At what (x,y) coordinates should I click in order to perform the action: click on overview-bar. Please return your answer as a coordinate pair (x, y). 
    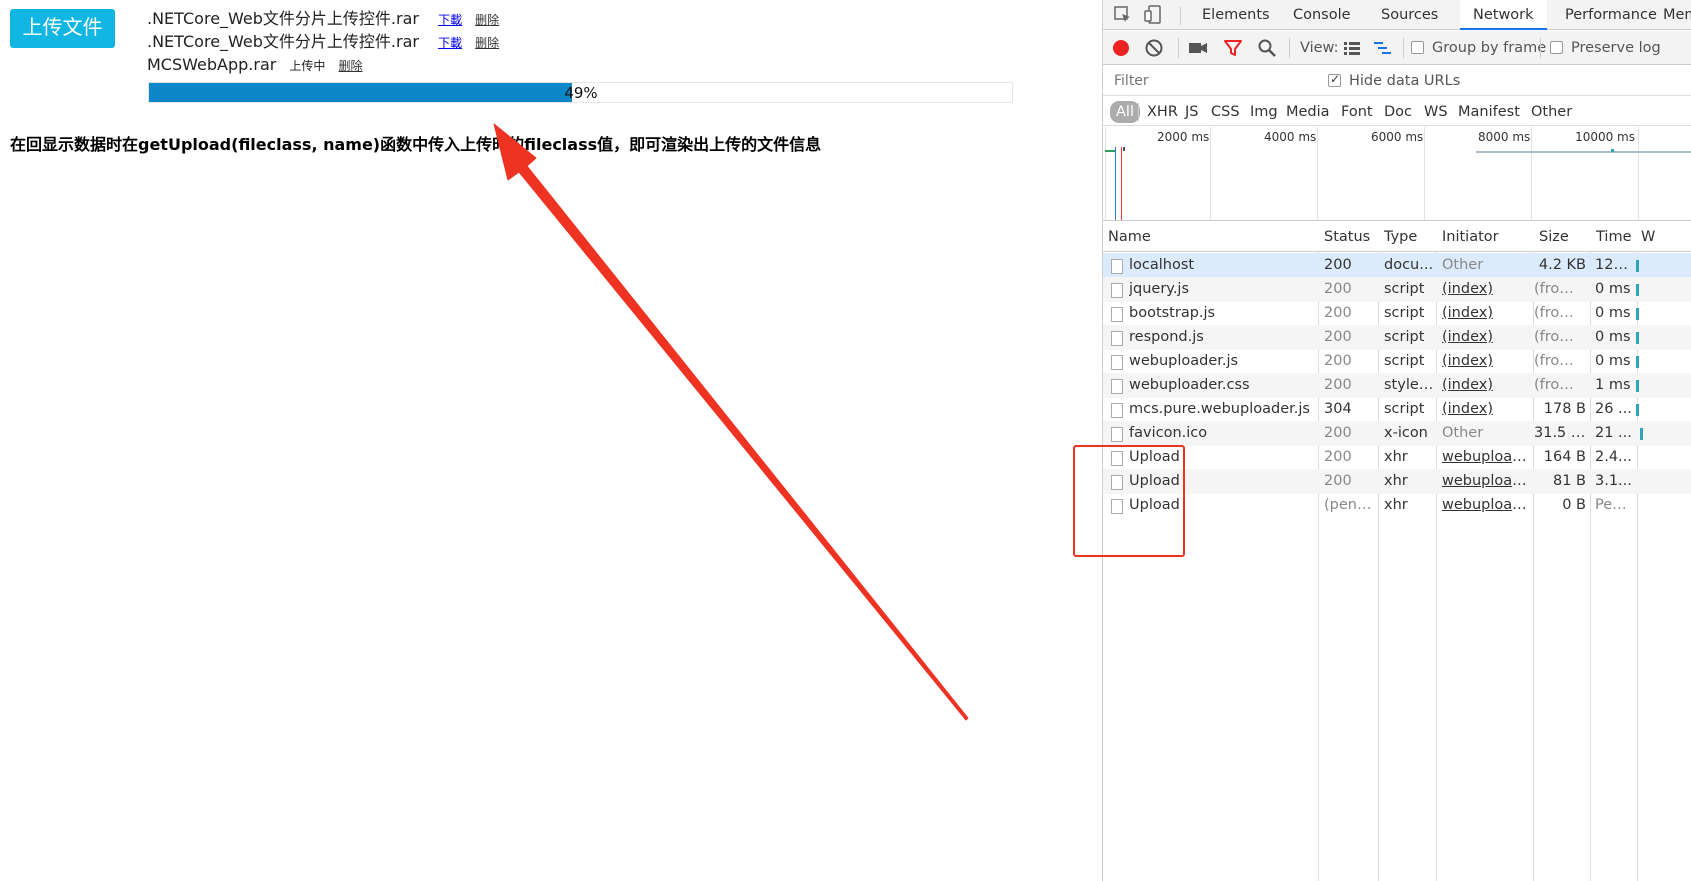
    Looking at the image, I should click on (1612, 150).